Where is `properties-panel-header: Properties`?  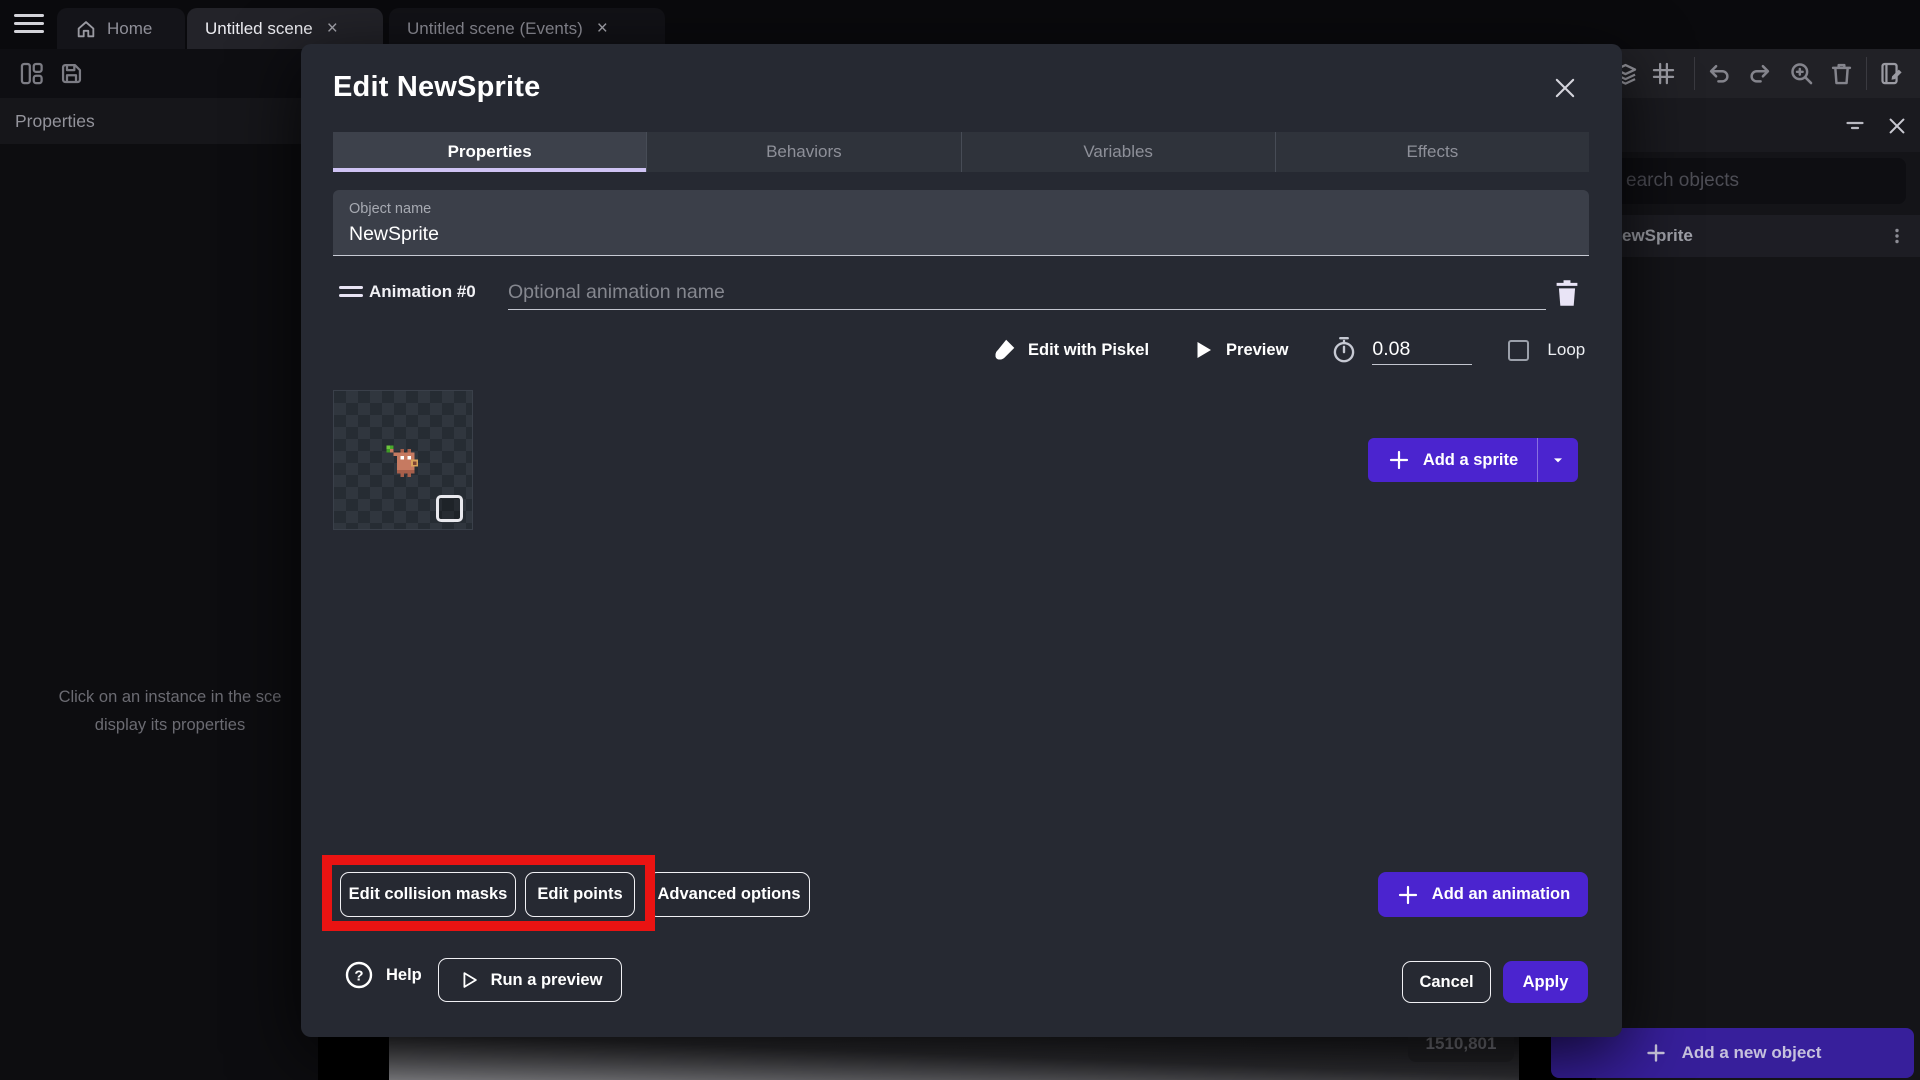 properties-panel-header: Properties is located at coordinates (159, 121).